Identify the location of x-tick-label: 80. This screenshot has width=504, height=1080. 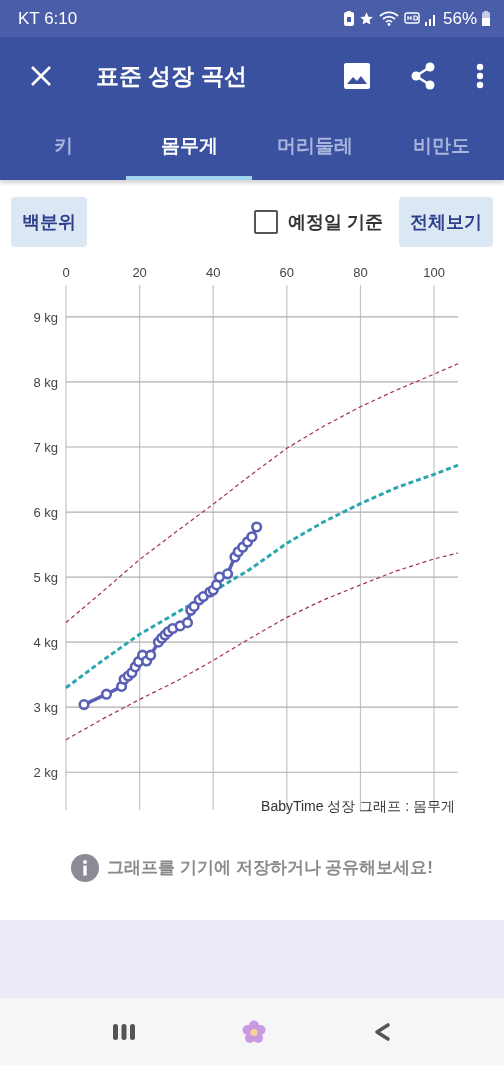
(360, 272).